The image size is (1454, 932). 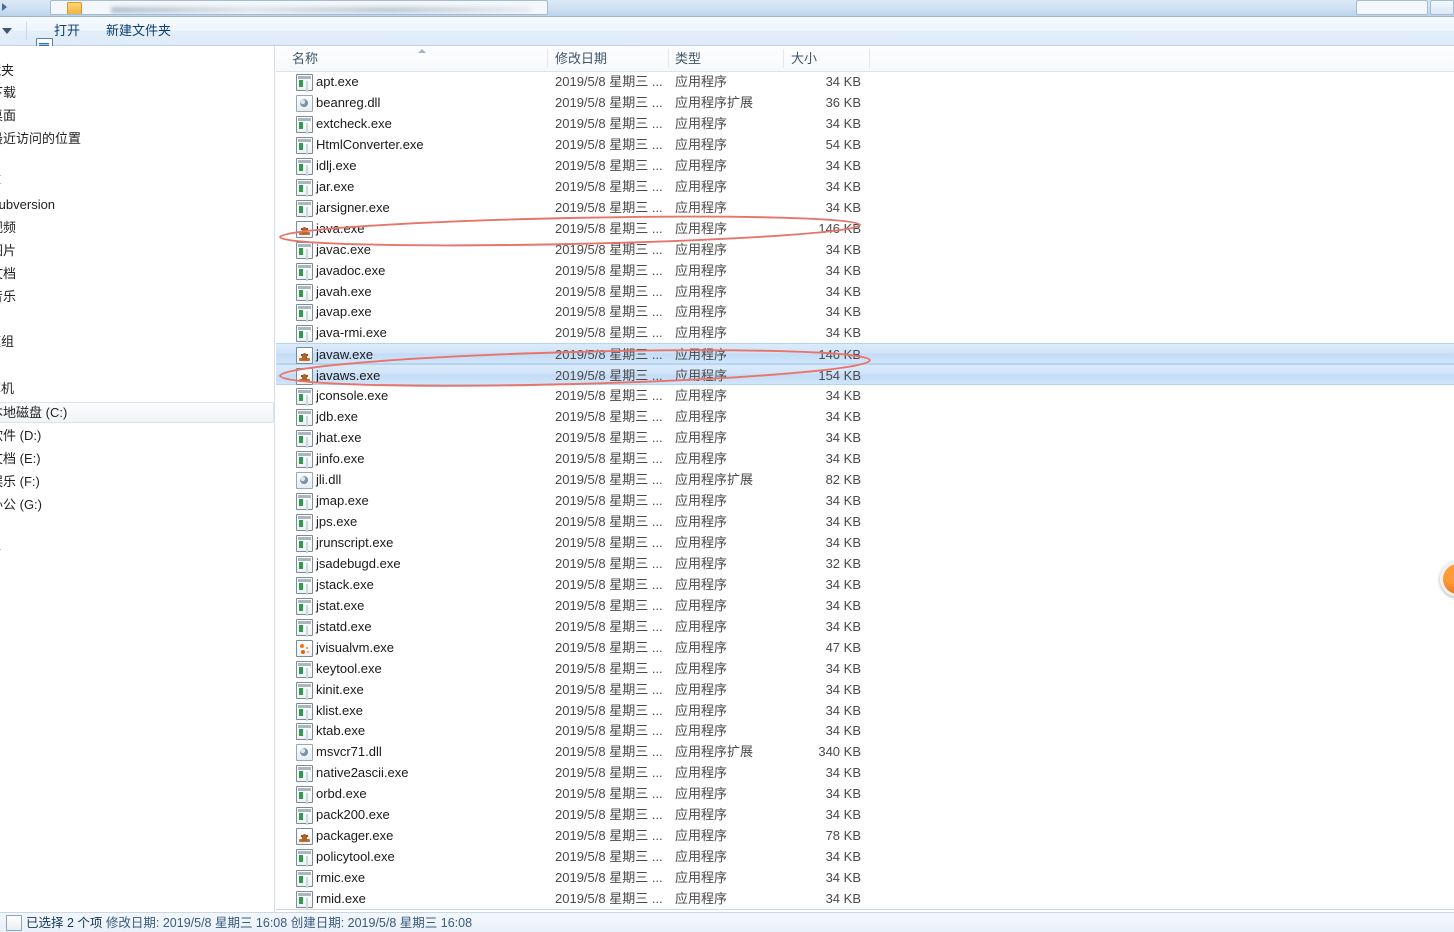 What do you see at coordinates (8, 250) in the screenshot?
I see `sidebar-item-图片: 图片` at bounding box center [8, 250].